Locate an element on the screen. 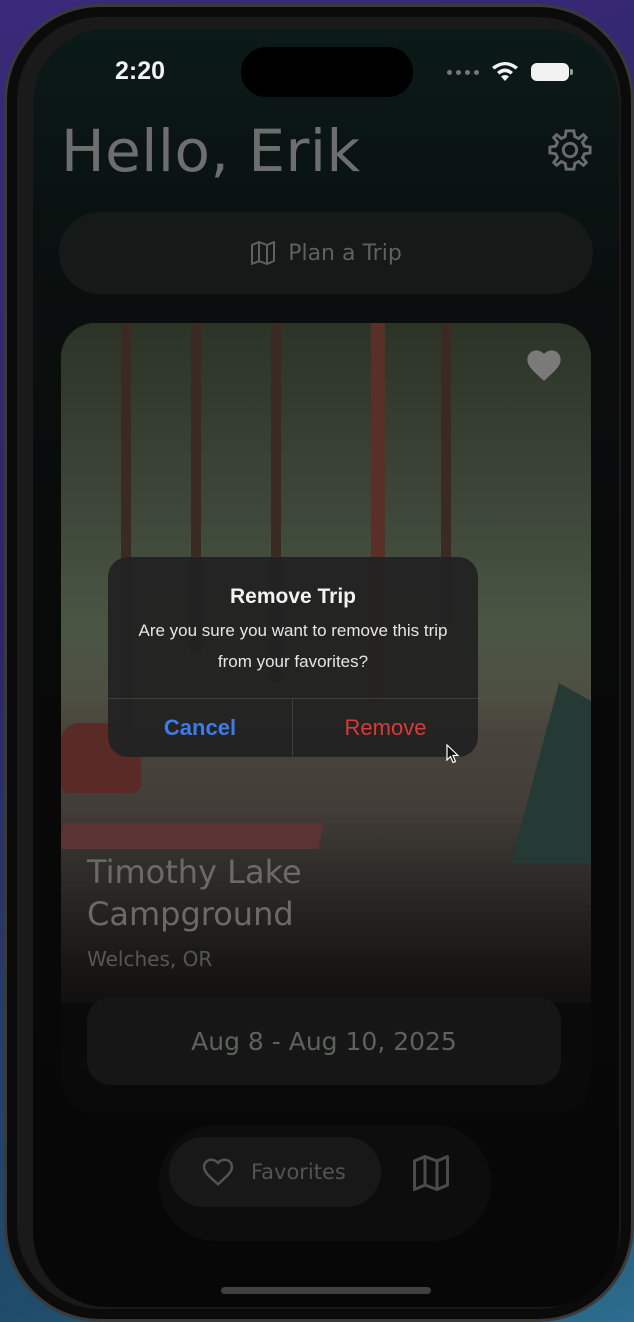 Image resolution: width=634 pixels, height=1322 pixels. tab-favorites: Favorites is located at coordinates (275, 1172).